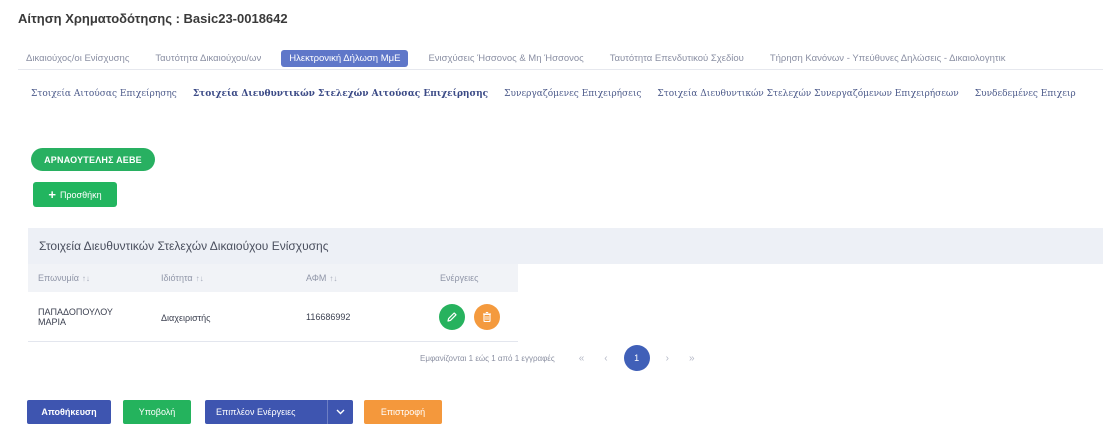 Image resolution: width=1103 pixels, height=424 pixels. I want to click on tab-beneficiaries: Δικαιούχος/οι Ενίσχυσης, so click(77, 58).